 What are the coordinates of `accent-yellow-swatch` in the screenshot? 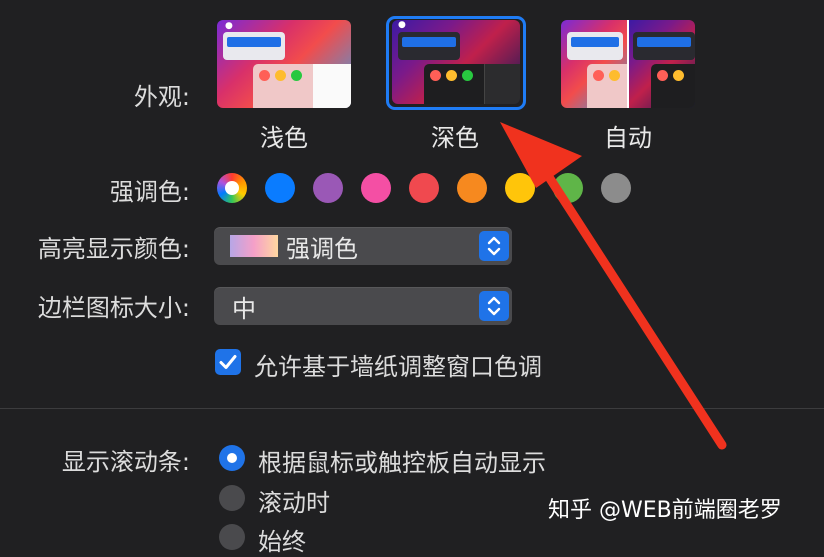 It's located at (520, 188).